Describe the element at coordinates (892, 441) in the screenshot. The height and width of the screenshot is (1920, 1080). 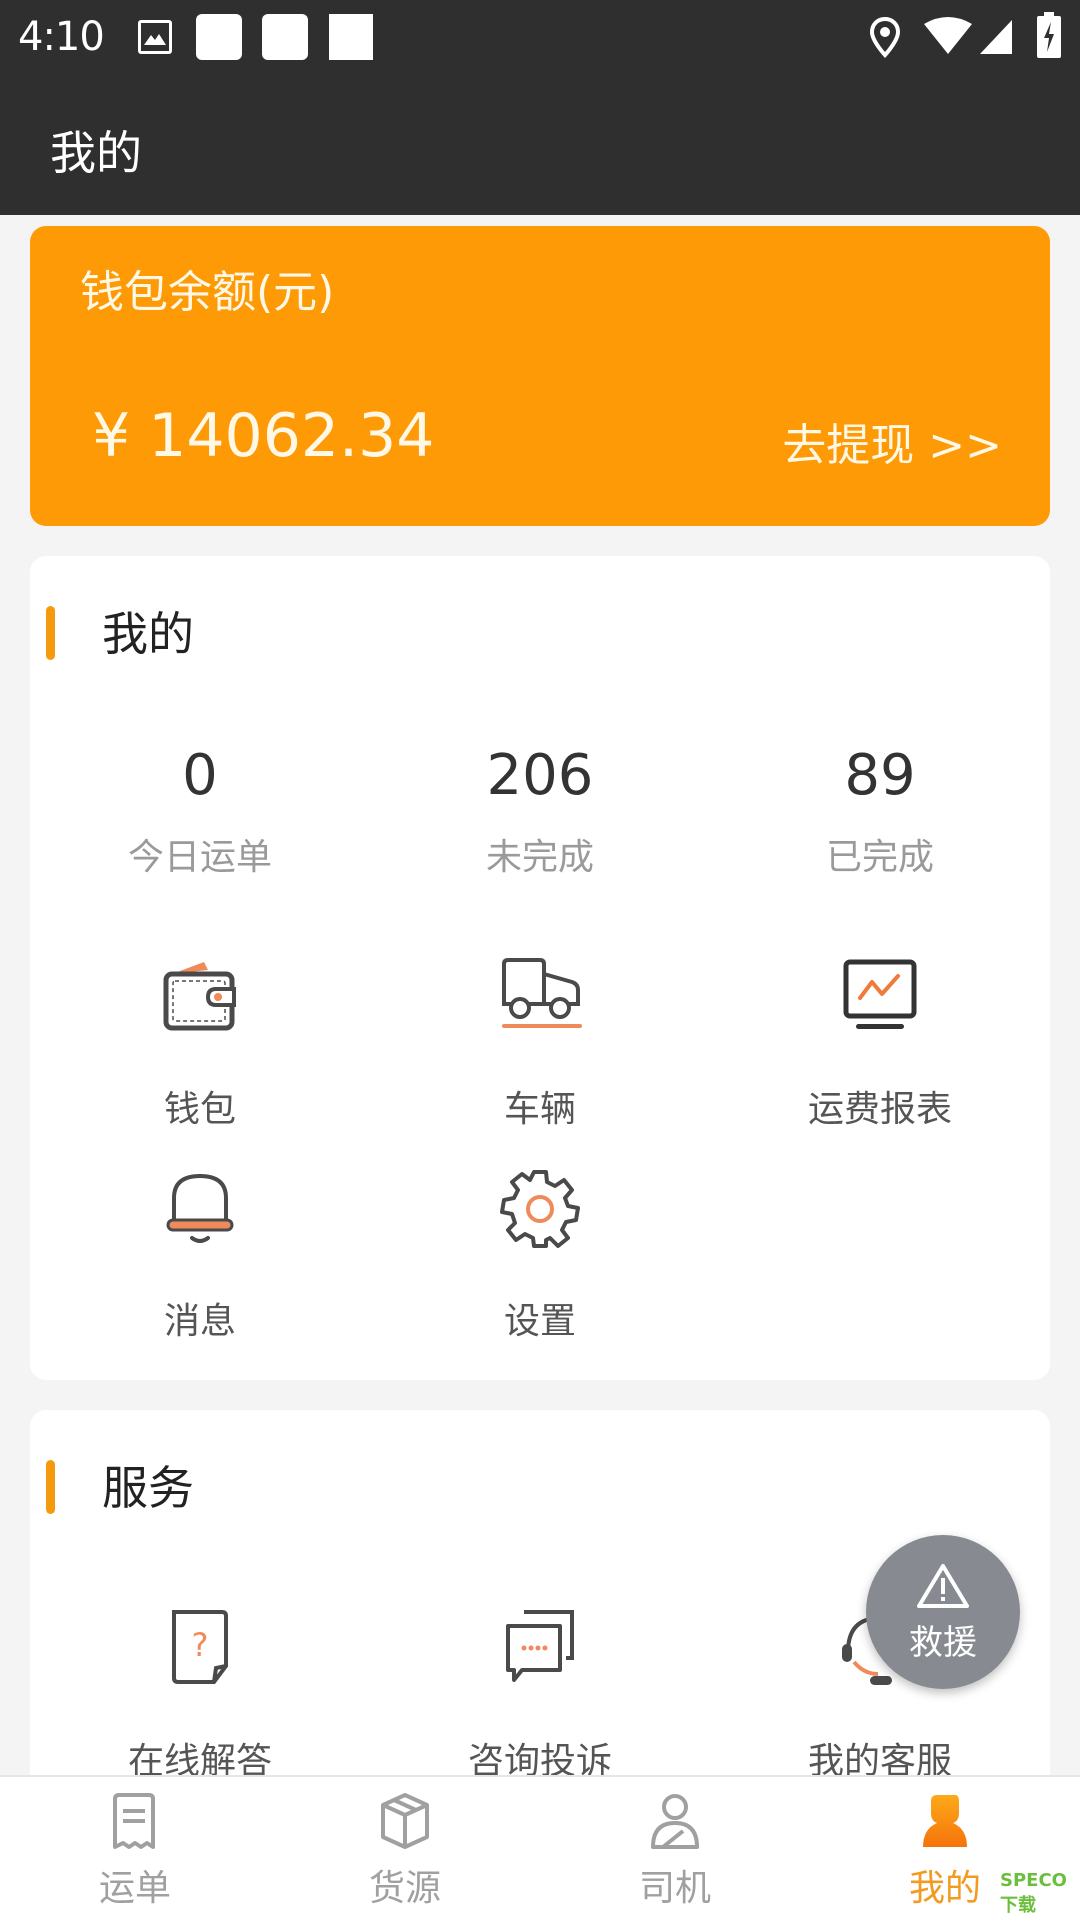
I see `withdraw-link: 去提现 >>` at that location.